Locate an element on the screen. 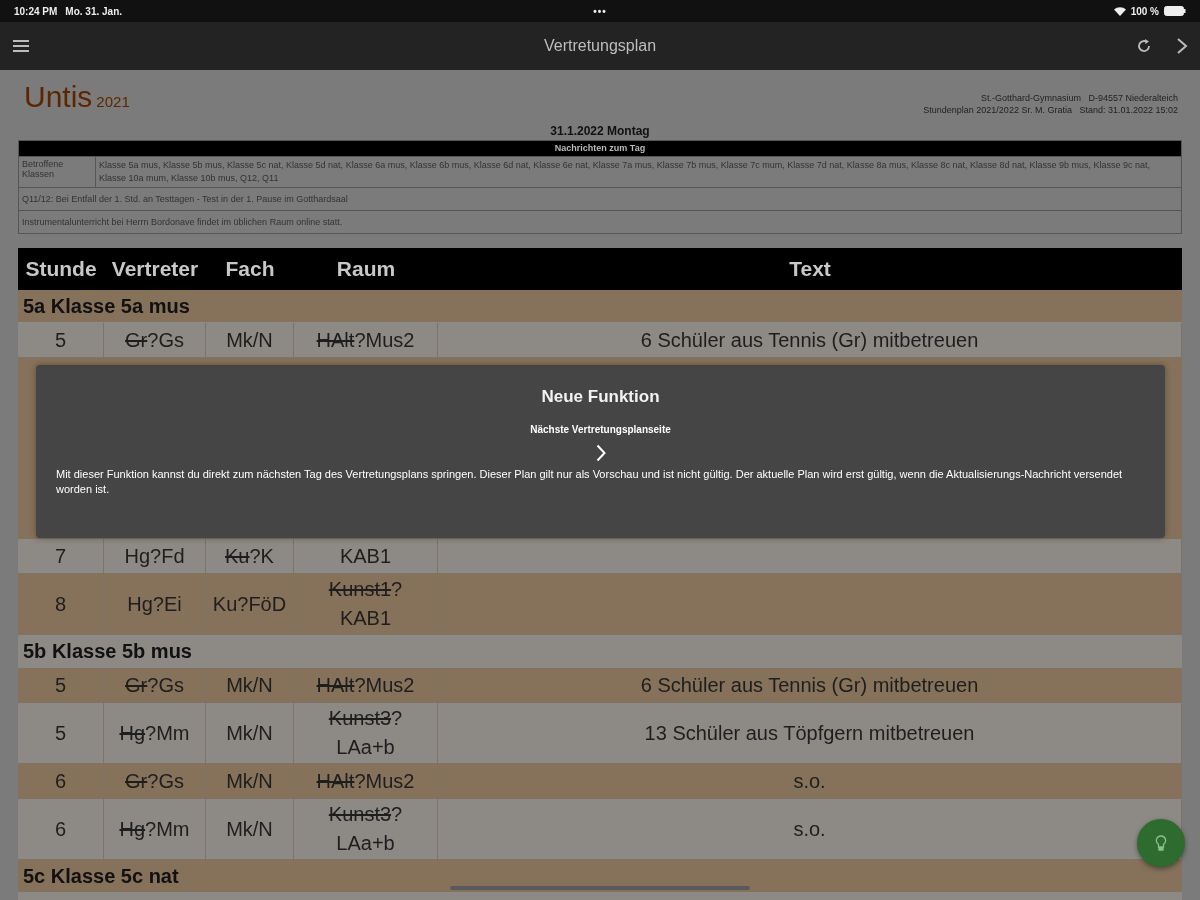  table-cell: Ku?FöD is located at coordinates (250, 604).